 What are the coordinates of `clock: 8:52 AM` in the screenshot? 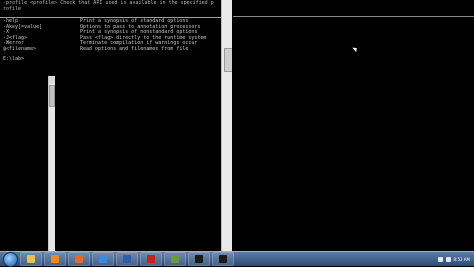 It's located at (462, 259).